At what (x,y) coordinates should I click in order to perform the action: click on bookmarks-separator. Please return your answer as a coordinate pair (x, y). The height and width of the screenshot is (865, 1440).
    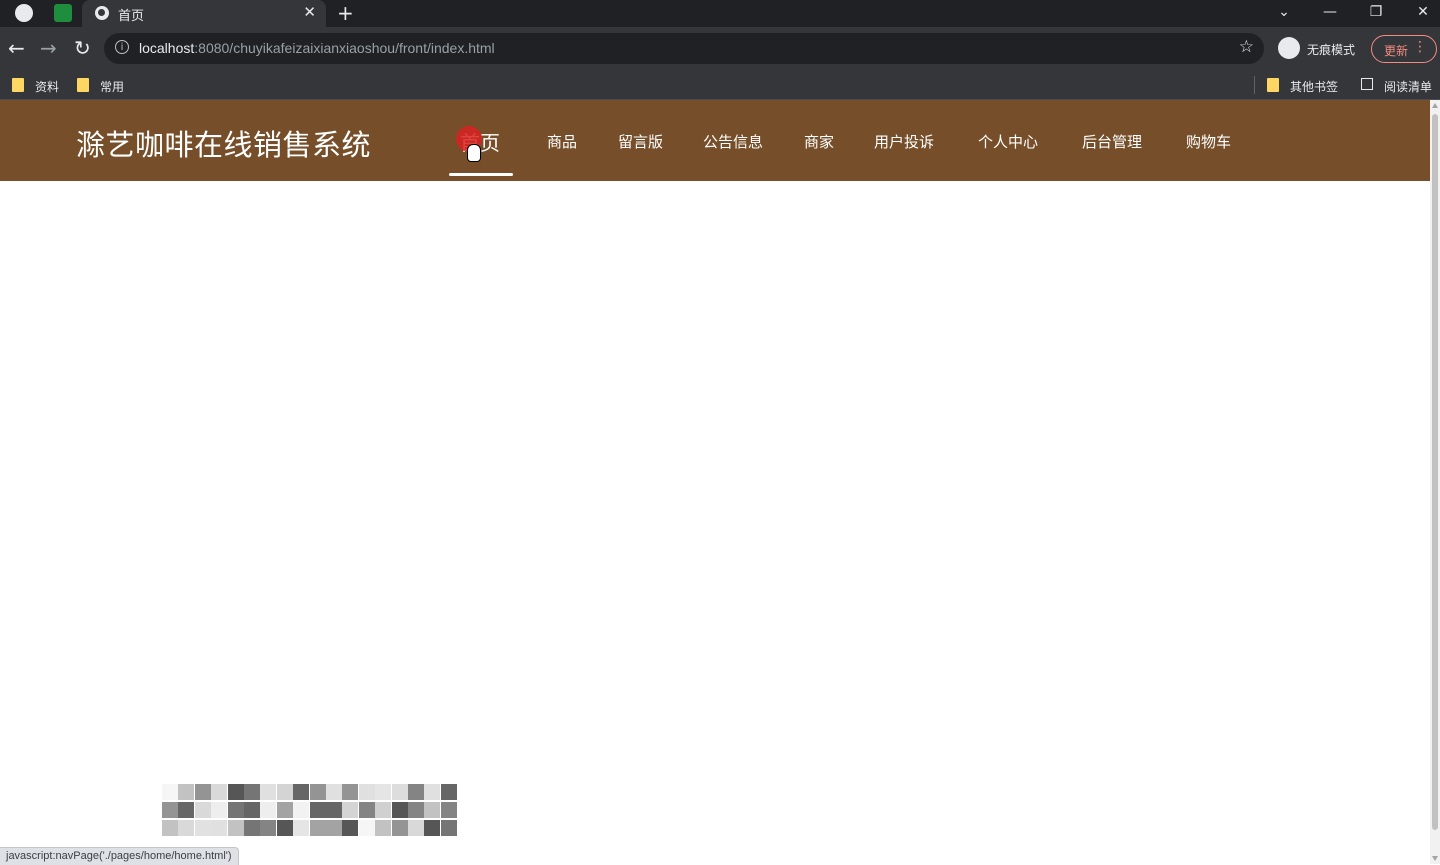
    Looking at the image, I should click on (1254, 85).